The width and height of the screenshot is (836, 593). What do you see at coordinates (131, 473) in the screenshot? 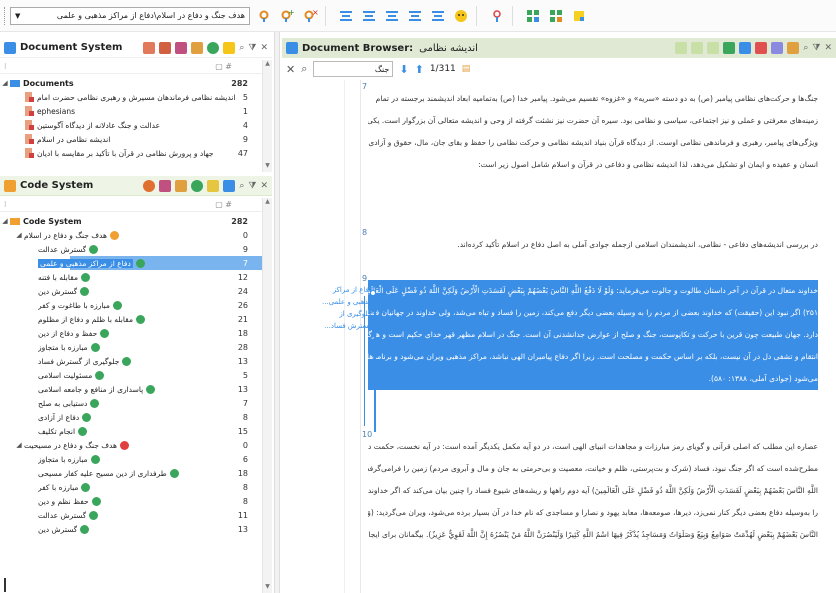
I see `code-row: طرفداری از دین مسیح علیه کفار مسیحی 18` at bounding box center [131, 473].